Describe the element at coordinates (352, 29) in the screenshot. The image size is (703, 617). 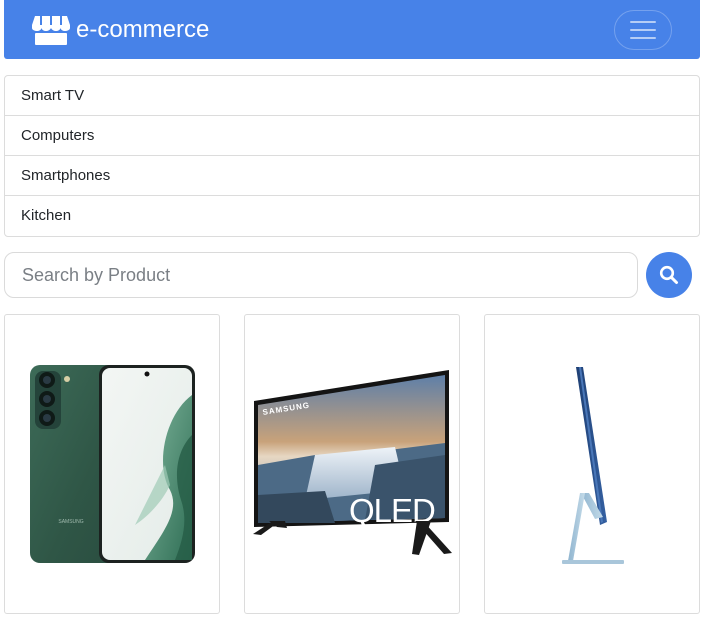
I see `top-navbar: e-commerce` at that location.